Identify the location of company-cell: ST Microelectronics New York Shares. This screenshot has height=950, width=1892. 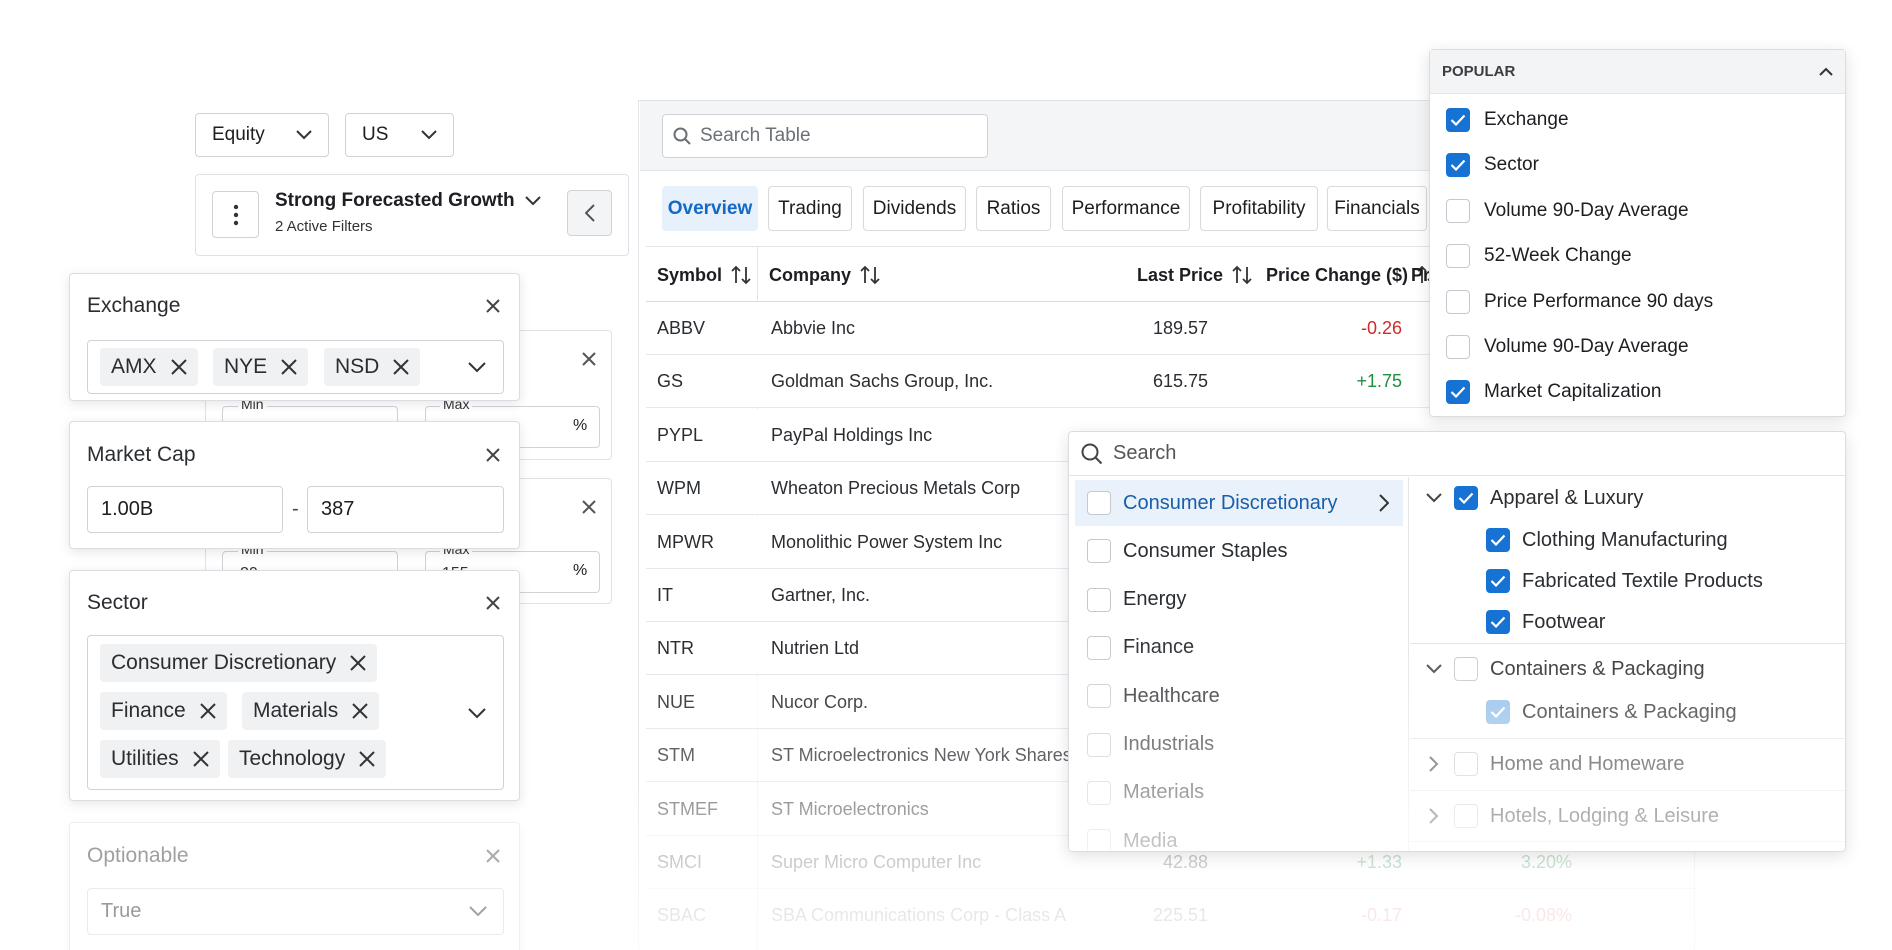
(921, 755).